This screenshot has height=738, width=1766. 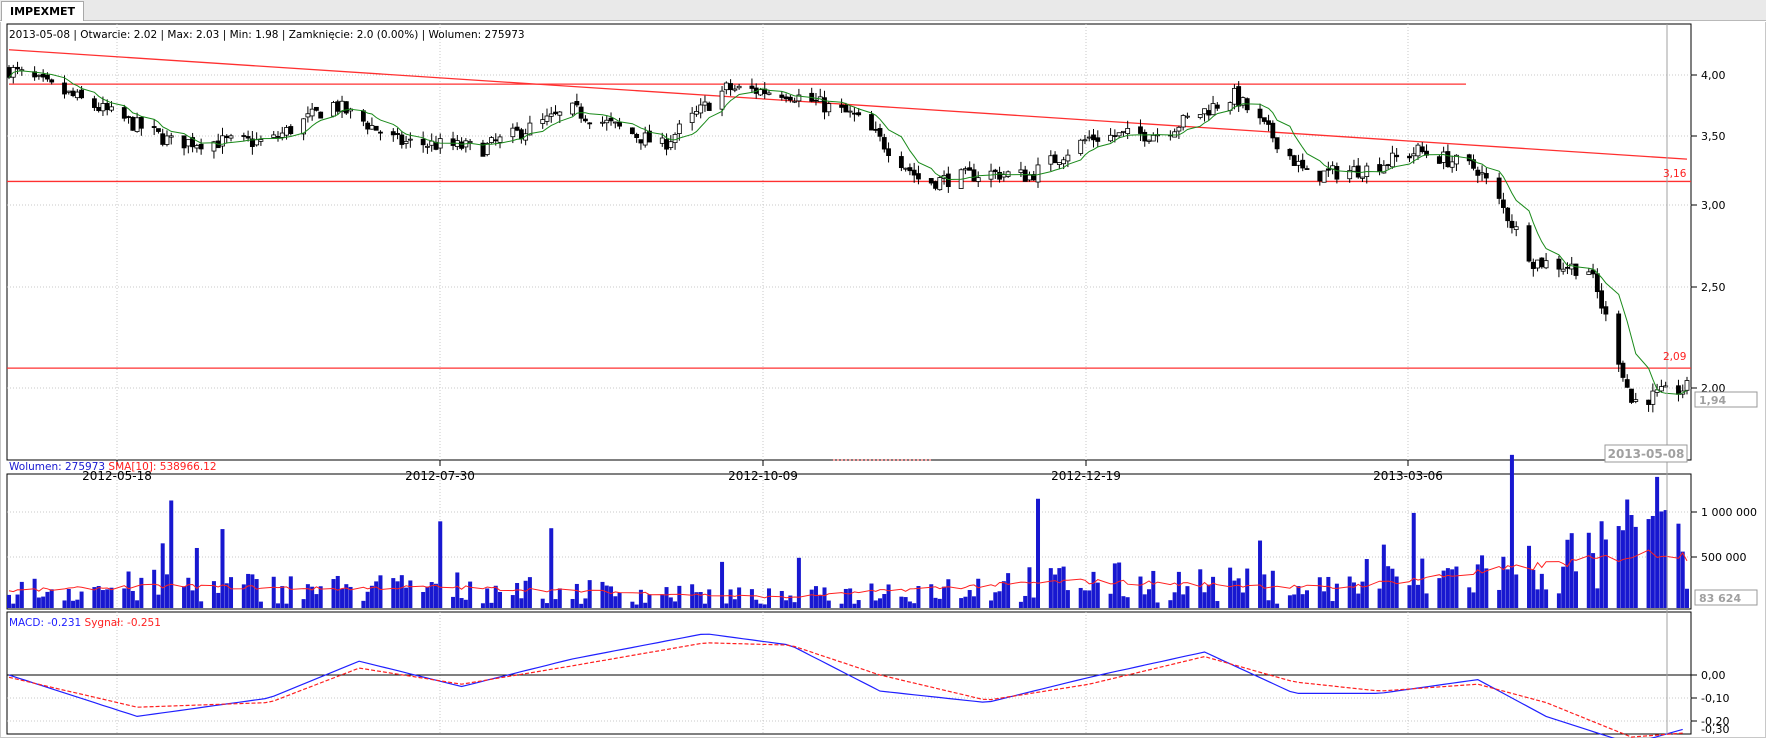 I want to click on volume-y-tick: 500 000, so click(x=1724, y=557).